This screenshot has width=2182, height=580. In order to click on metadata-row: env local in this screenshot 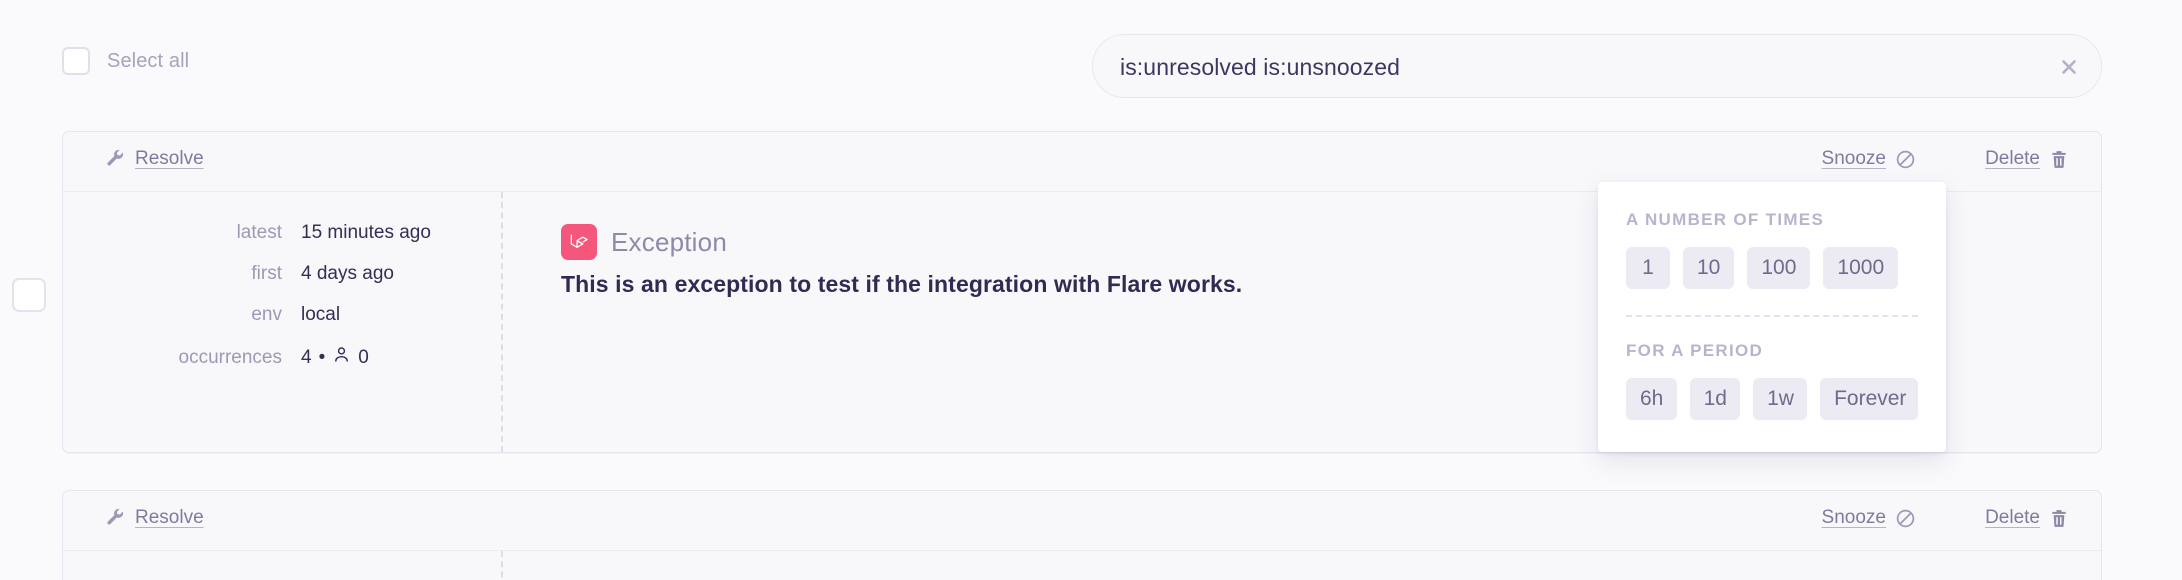, I will do `click(282, 317)`.